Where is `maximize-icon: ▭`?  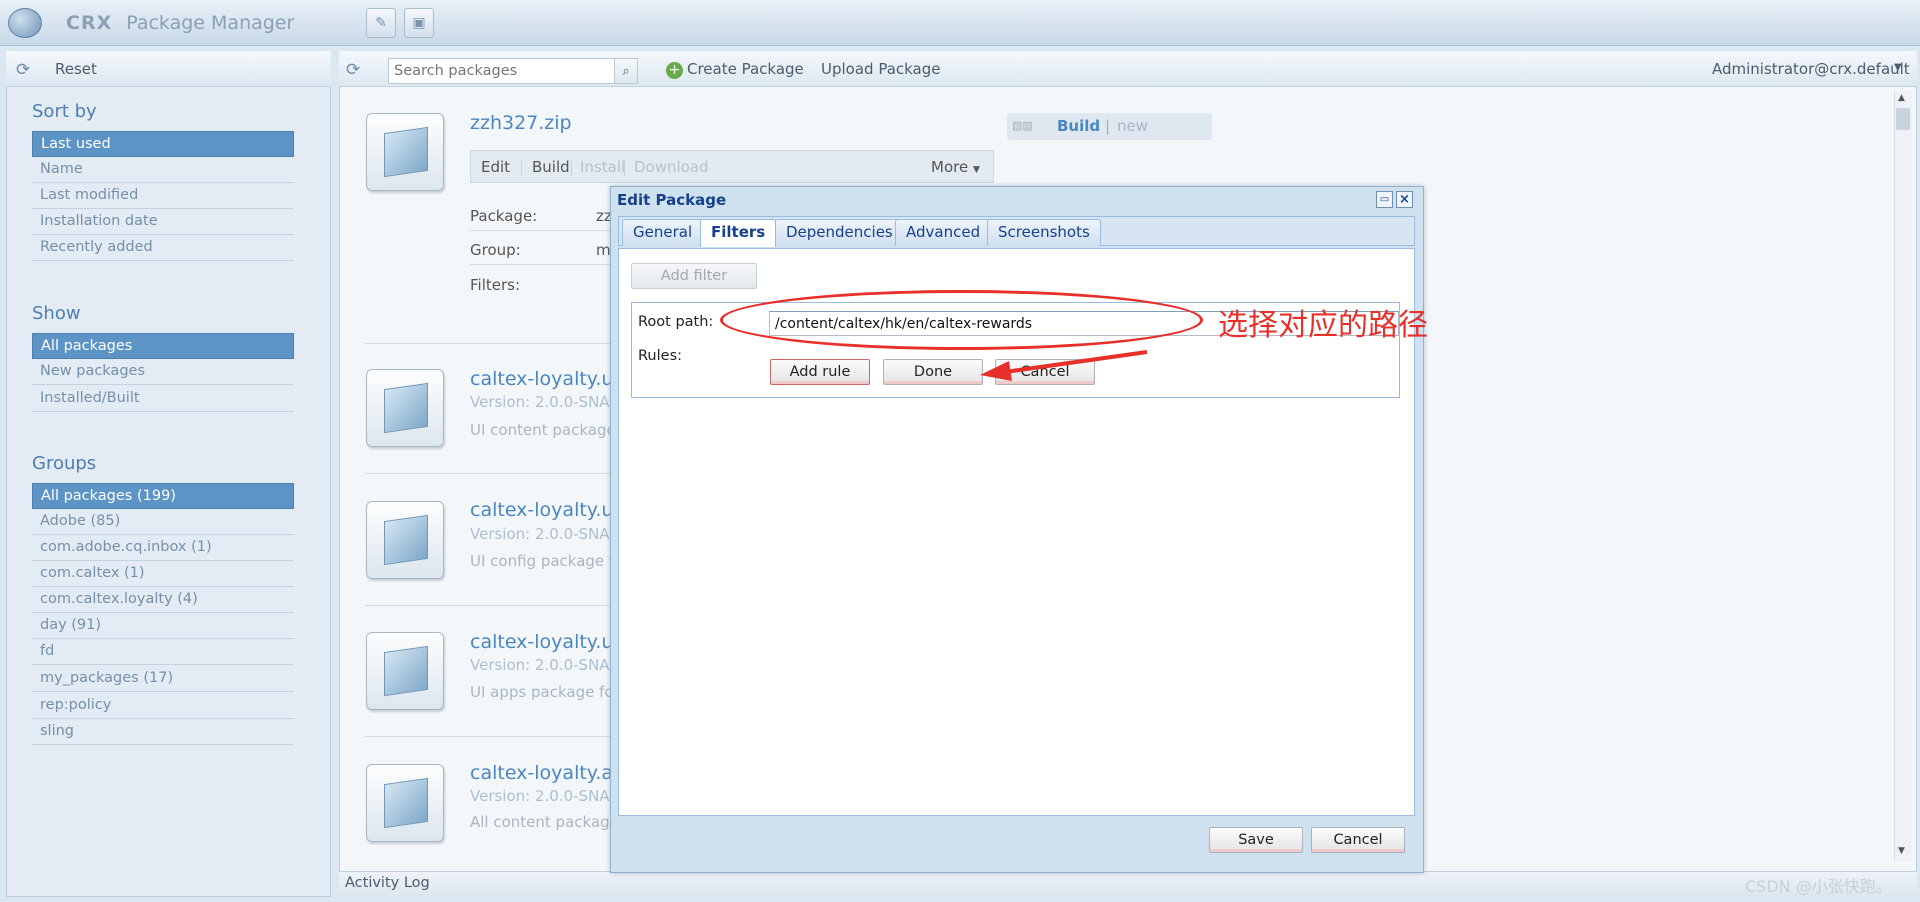
maximize-icon: ▭ is located at coordinates (1384, 199).